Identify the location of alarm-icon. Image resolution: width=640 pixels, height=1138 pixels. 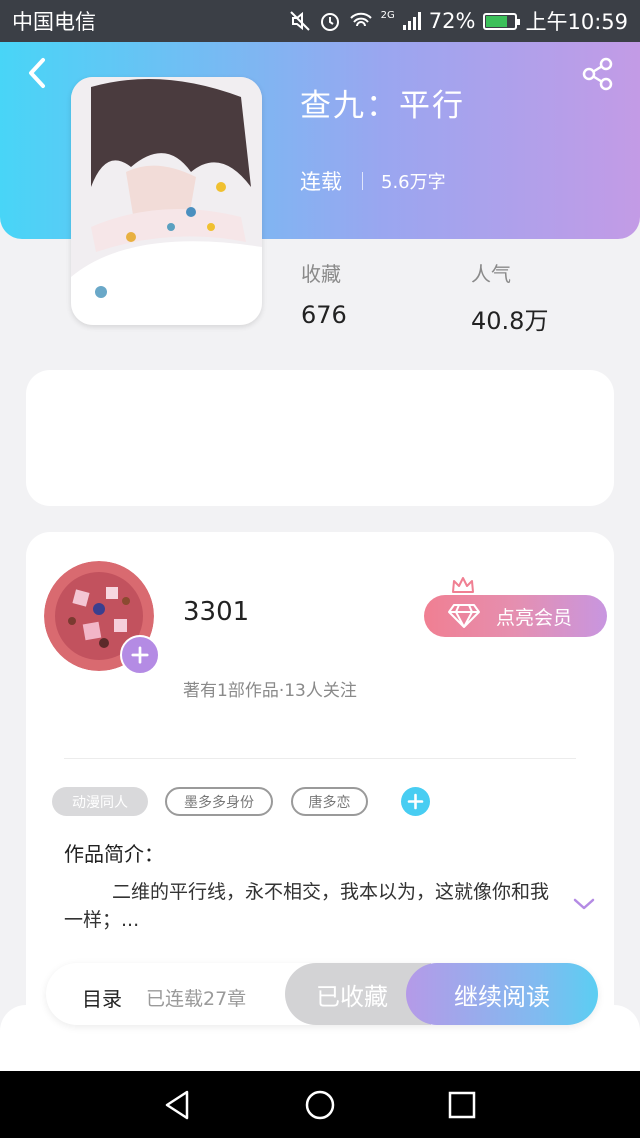
(329, 22).